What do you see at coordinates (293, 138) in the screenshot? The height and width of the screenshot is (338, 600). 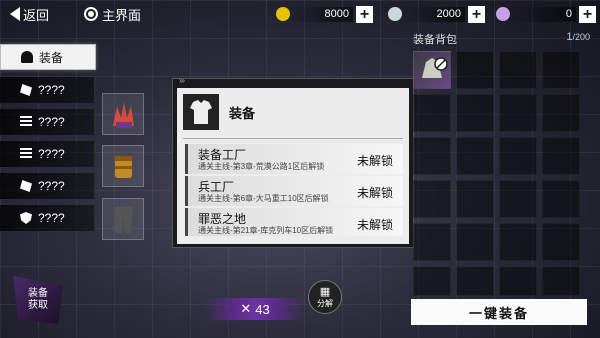 I see `popup-divider` at bounding box center [293, 138].